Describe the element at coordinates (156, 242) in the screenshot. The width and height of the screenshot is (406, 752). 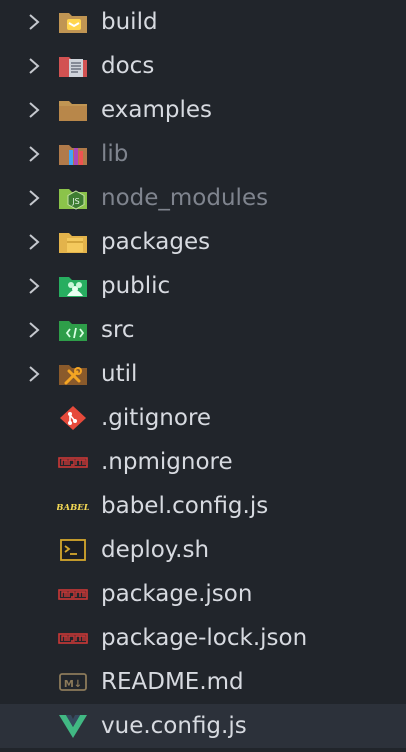
I see `folder-label: packages` at that location.